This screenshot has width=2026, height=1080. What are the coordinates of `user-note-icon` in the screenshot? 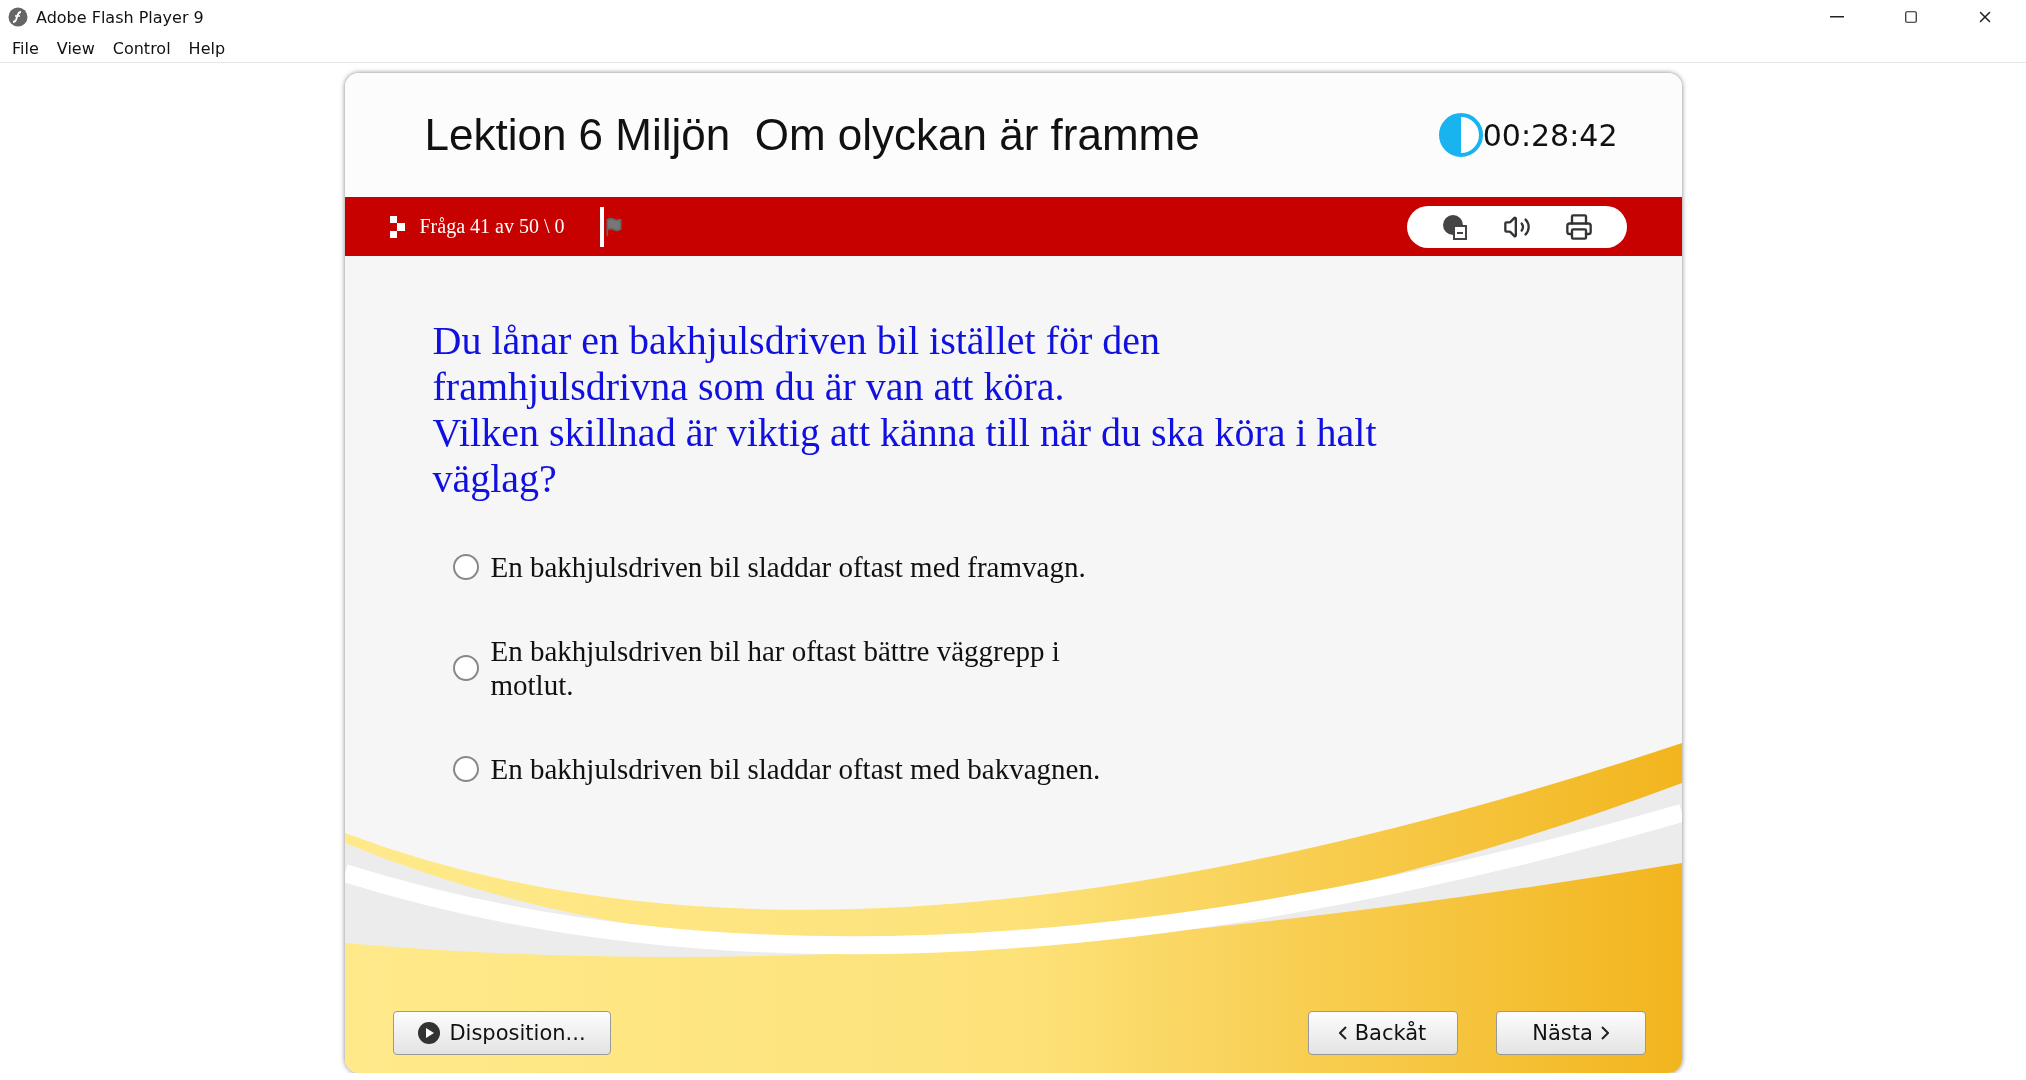 It's located at (1454, 226).